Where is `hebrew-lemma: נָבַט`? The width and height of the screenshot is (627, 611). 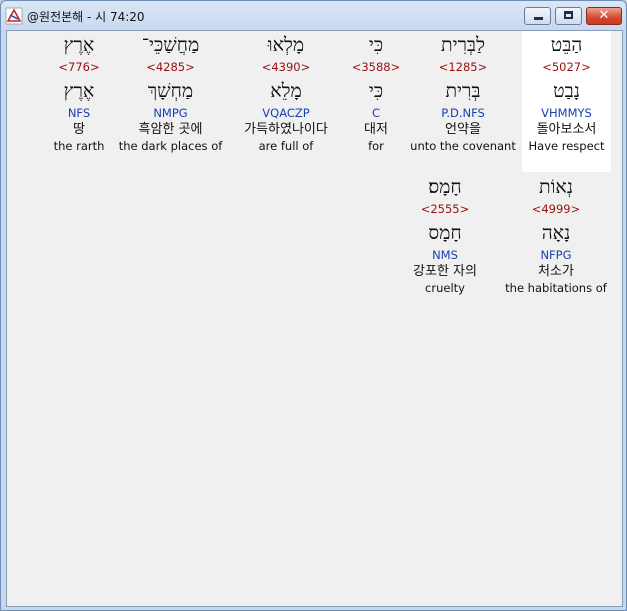 hebrew-lemma: נָבַט is located at coordinates (566, 91).